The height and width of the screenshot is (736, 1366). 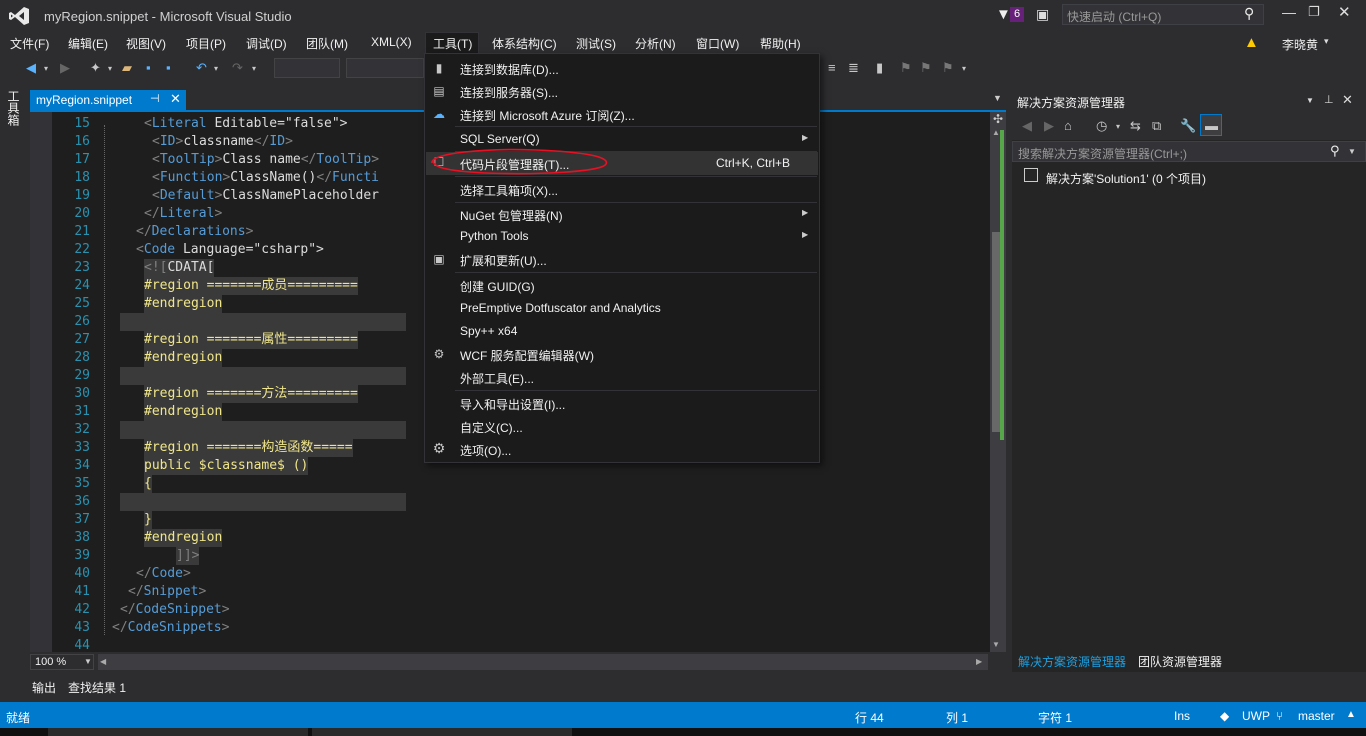 I want to click on chevron-up-icon: ▲, so click(x=1351, y=714).